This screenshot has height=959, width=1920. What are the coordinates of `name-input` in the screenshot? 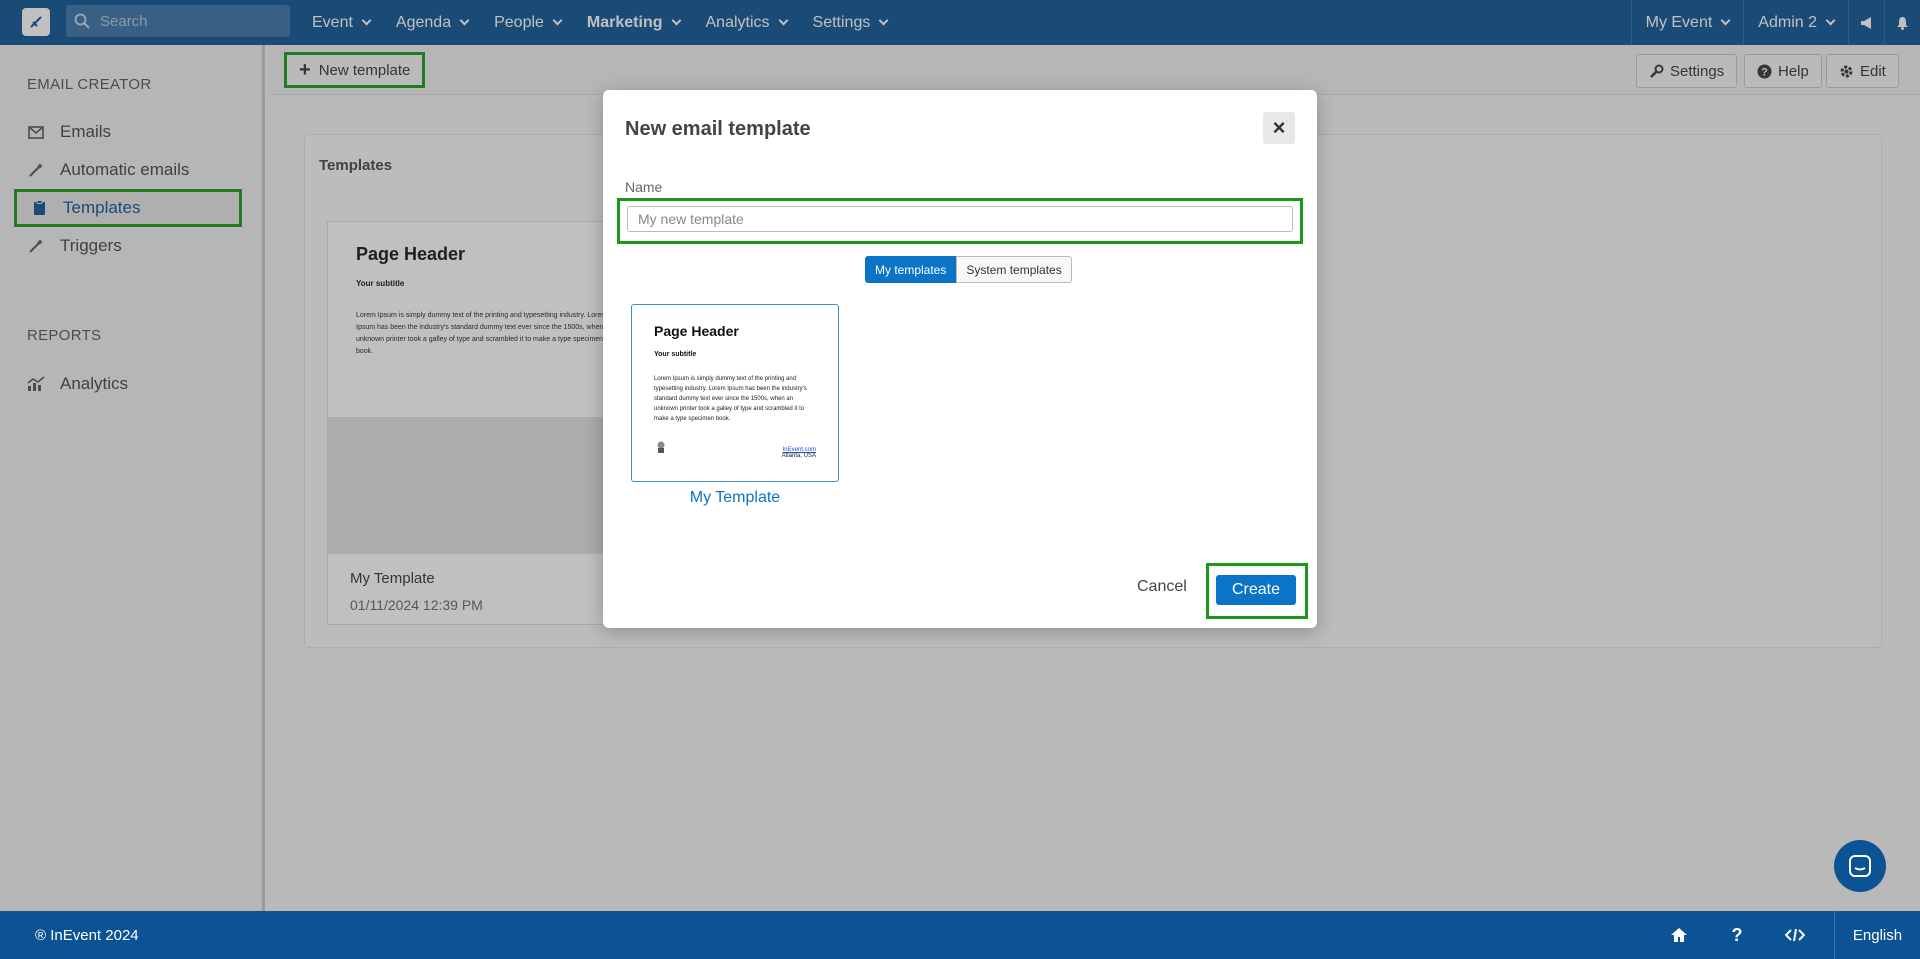 It's located at (960, 219).